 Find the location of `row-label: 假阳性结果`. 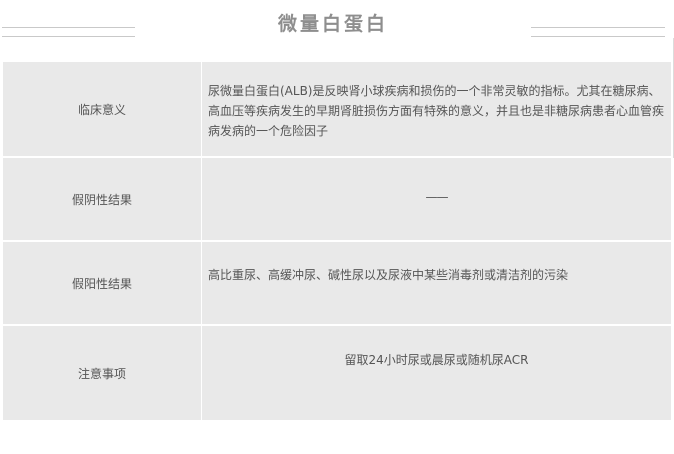

row-label: 假阳性结果 is located at coordinates (102, 283).